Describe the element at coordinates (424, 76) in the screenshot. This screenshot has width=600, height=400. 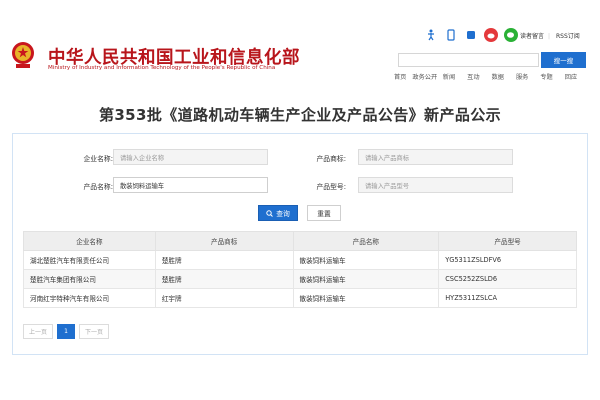
I see `nav-item-gov: 政务公开` at that location.